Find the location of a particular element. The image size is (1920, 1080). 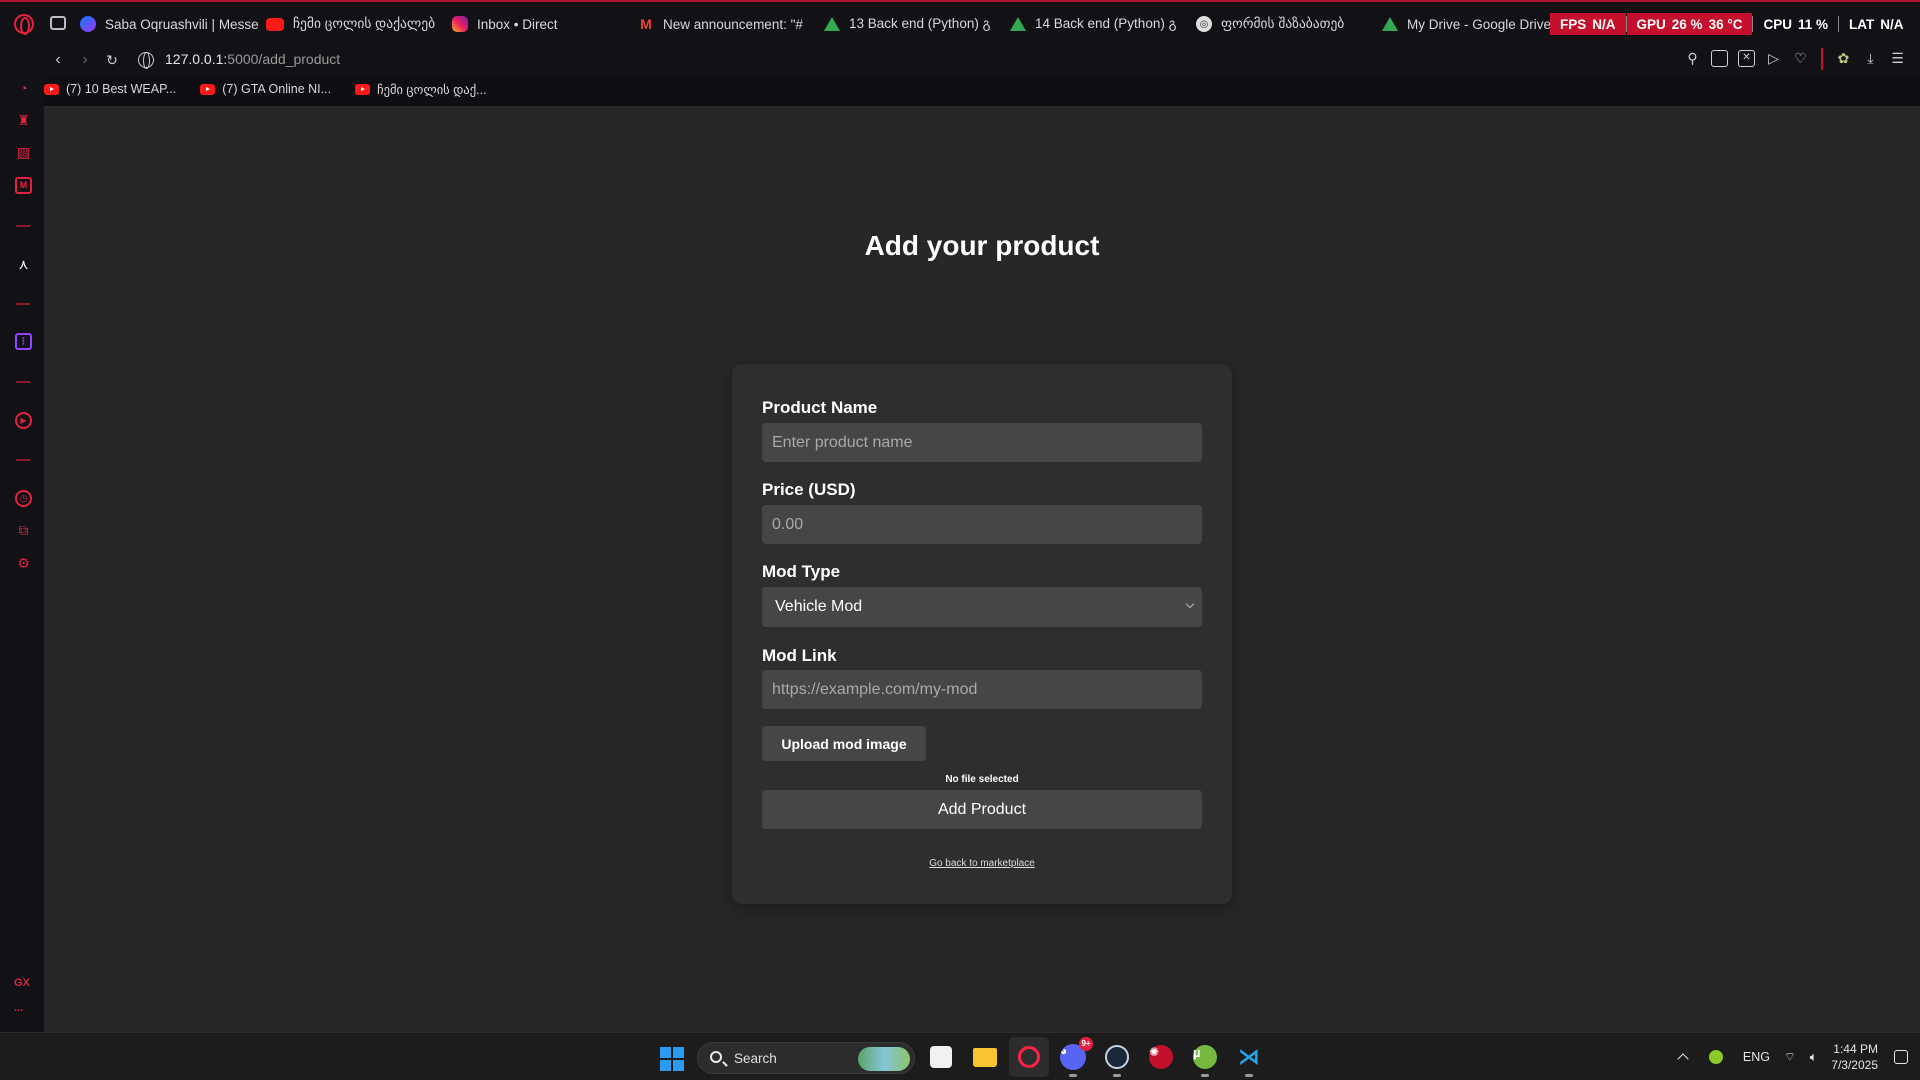

discord-notification-badge: 9+ is located at coordinates (1086, 1044).